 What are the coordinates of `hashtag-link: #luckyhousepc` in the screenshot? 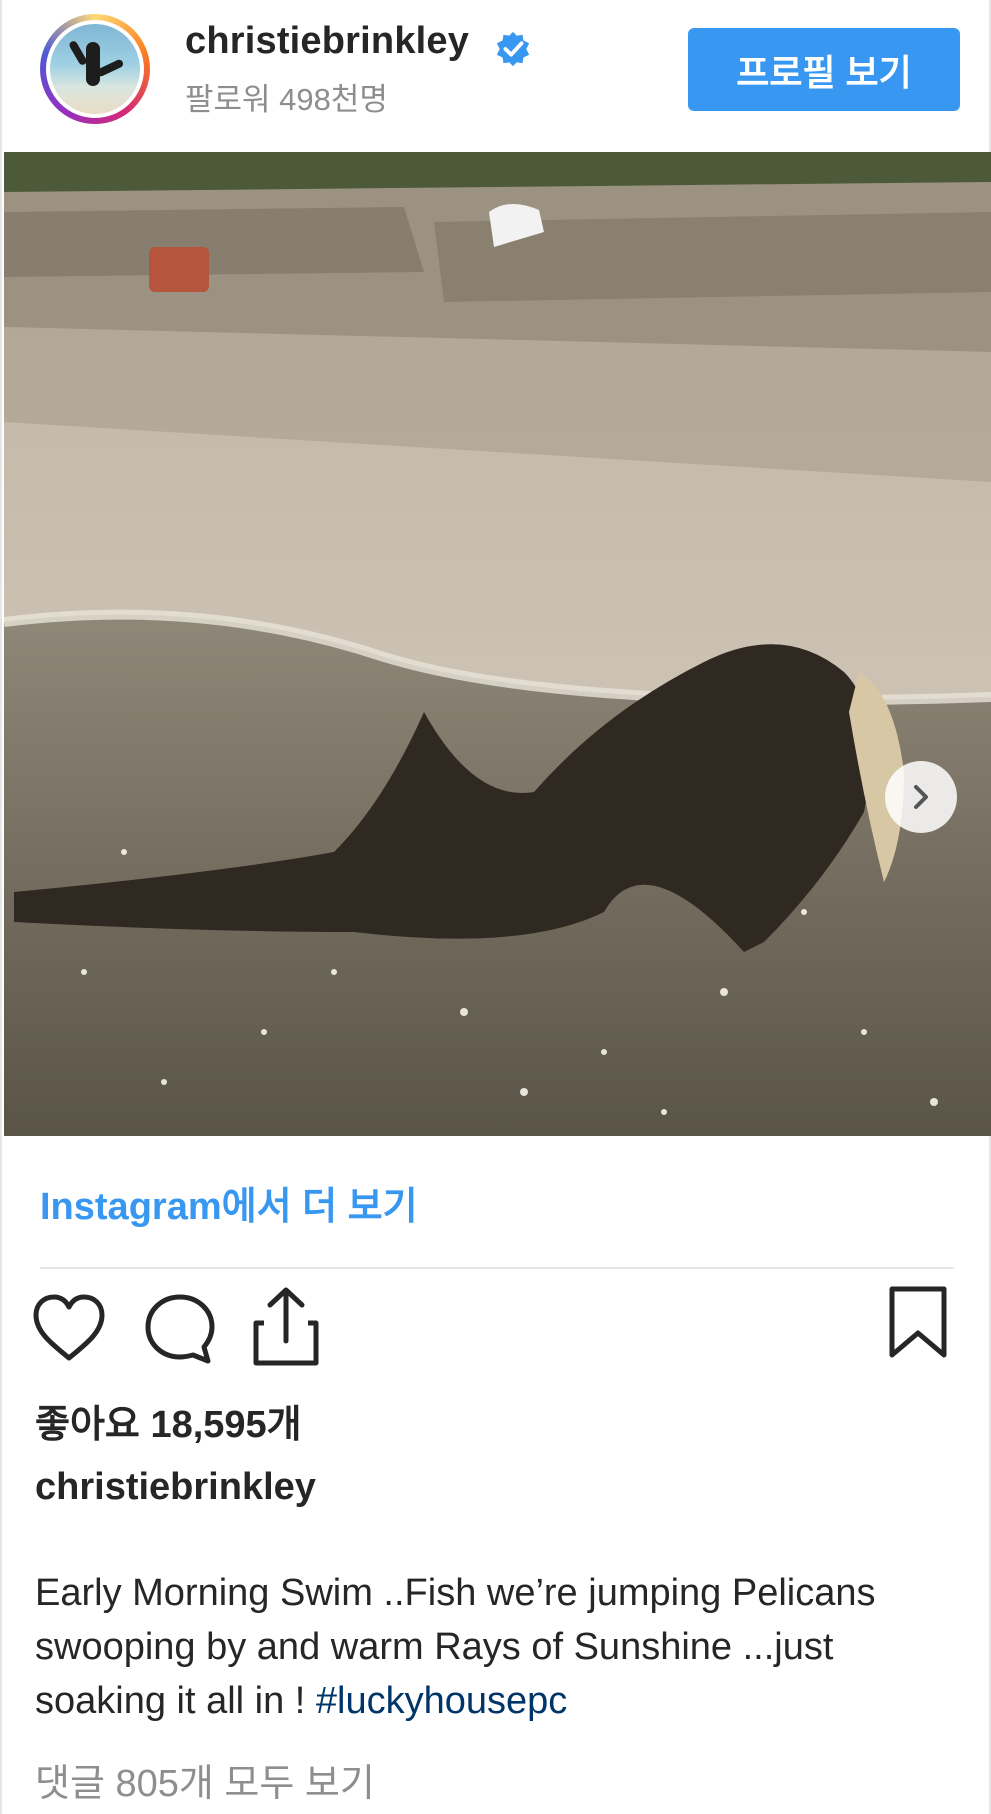 It's located at (441, 1701).